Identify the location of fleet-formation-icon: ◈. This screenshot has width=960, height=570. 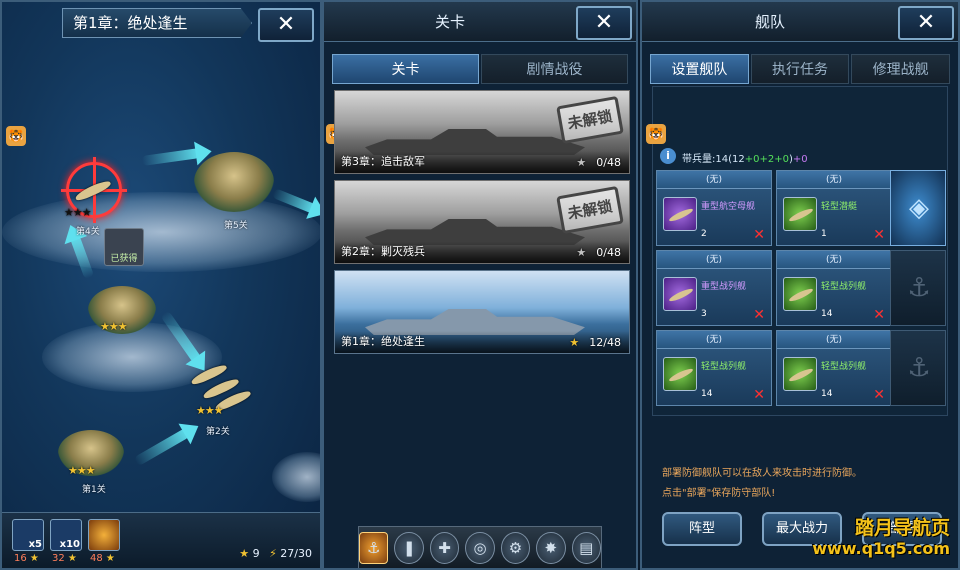
(919, 208).